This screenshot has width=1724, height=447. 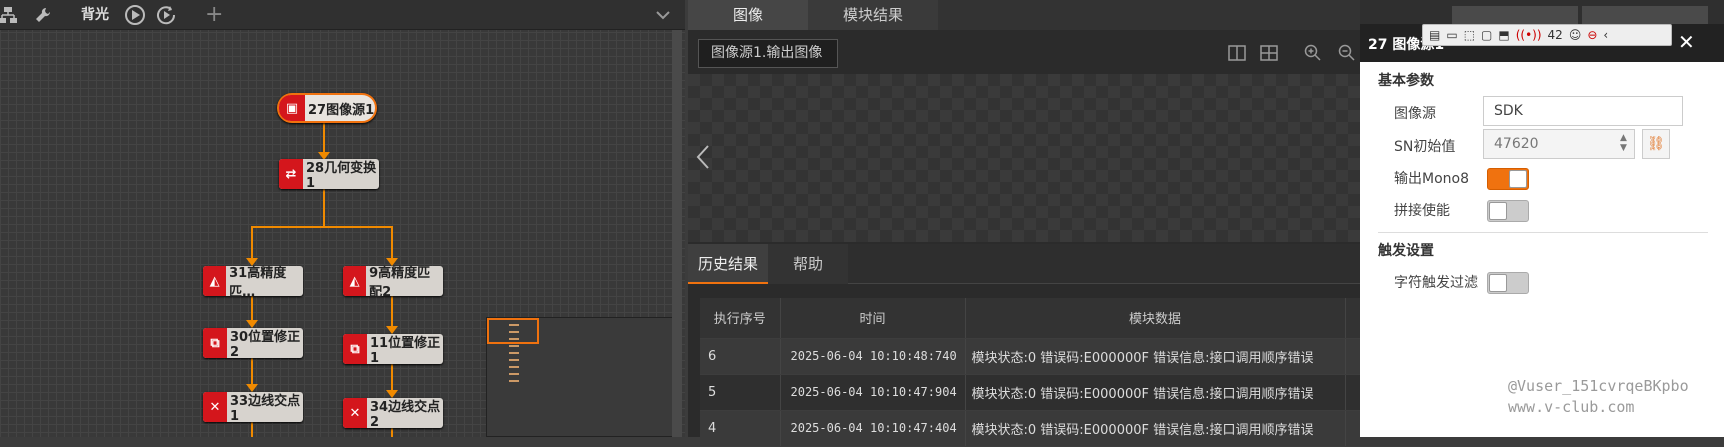 I want to click on tab-help: 帮助, so click(x=808, y=264).